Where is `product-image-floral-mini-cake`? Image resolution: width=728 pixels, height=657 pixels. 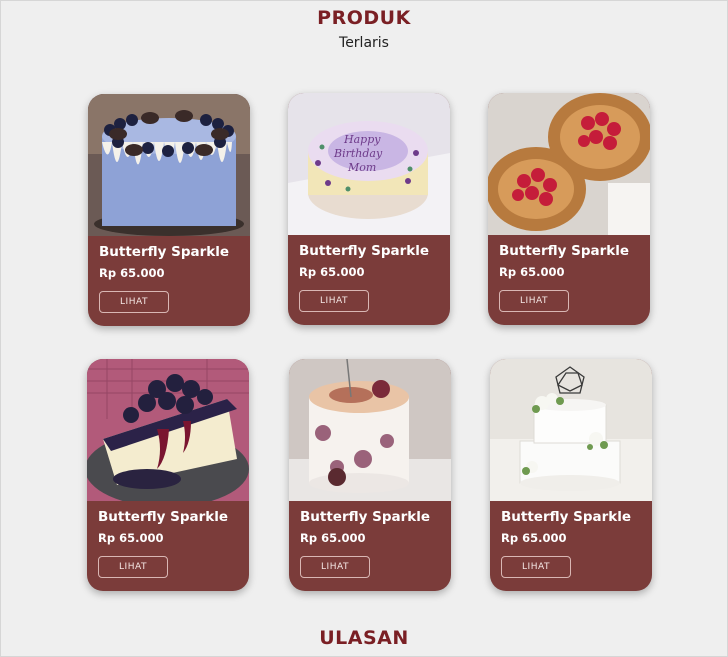 product-image-floral-mini-cake is located at coordinates (370, 430).